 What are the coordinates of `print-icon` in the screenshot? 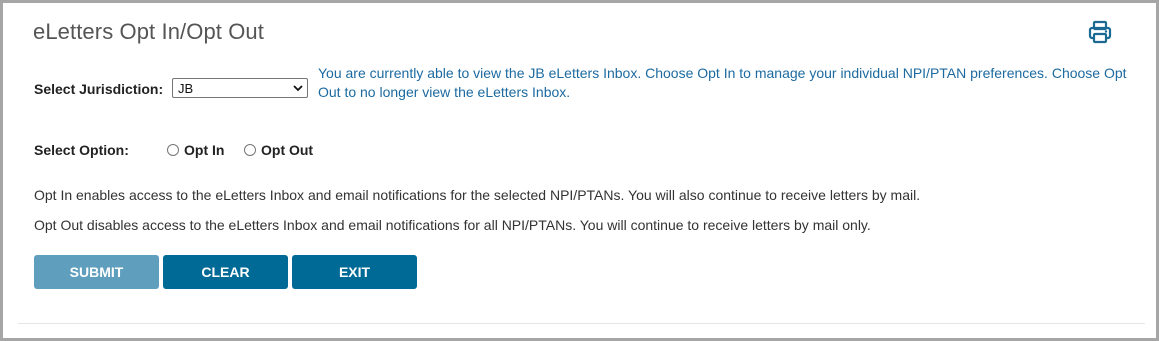 It's located at (1100, 32).